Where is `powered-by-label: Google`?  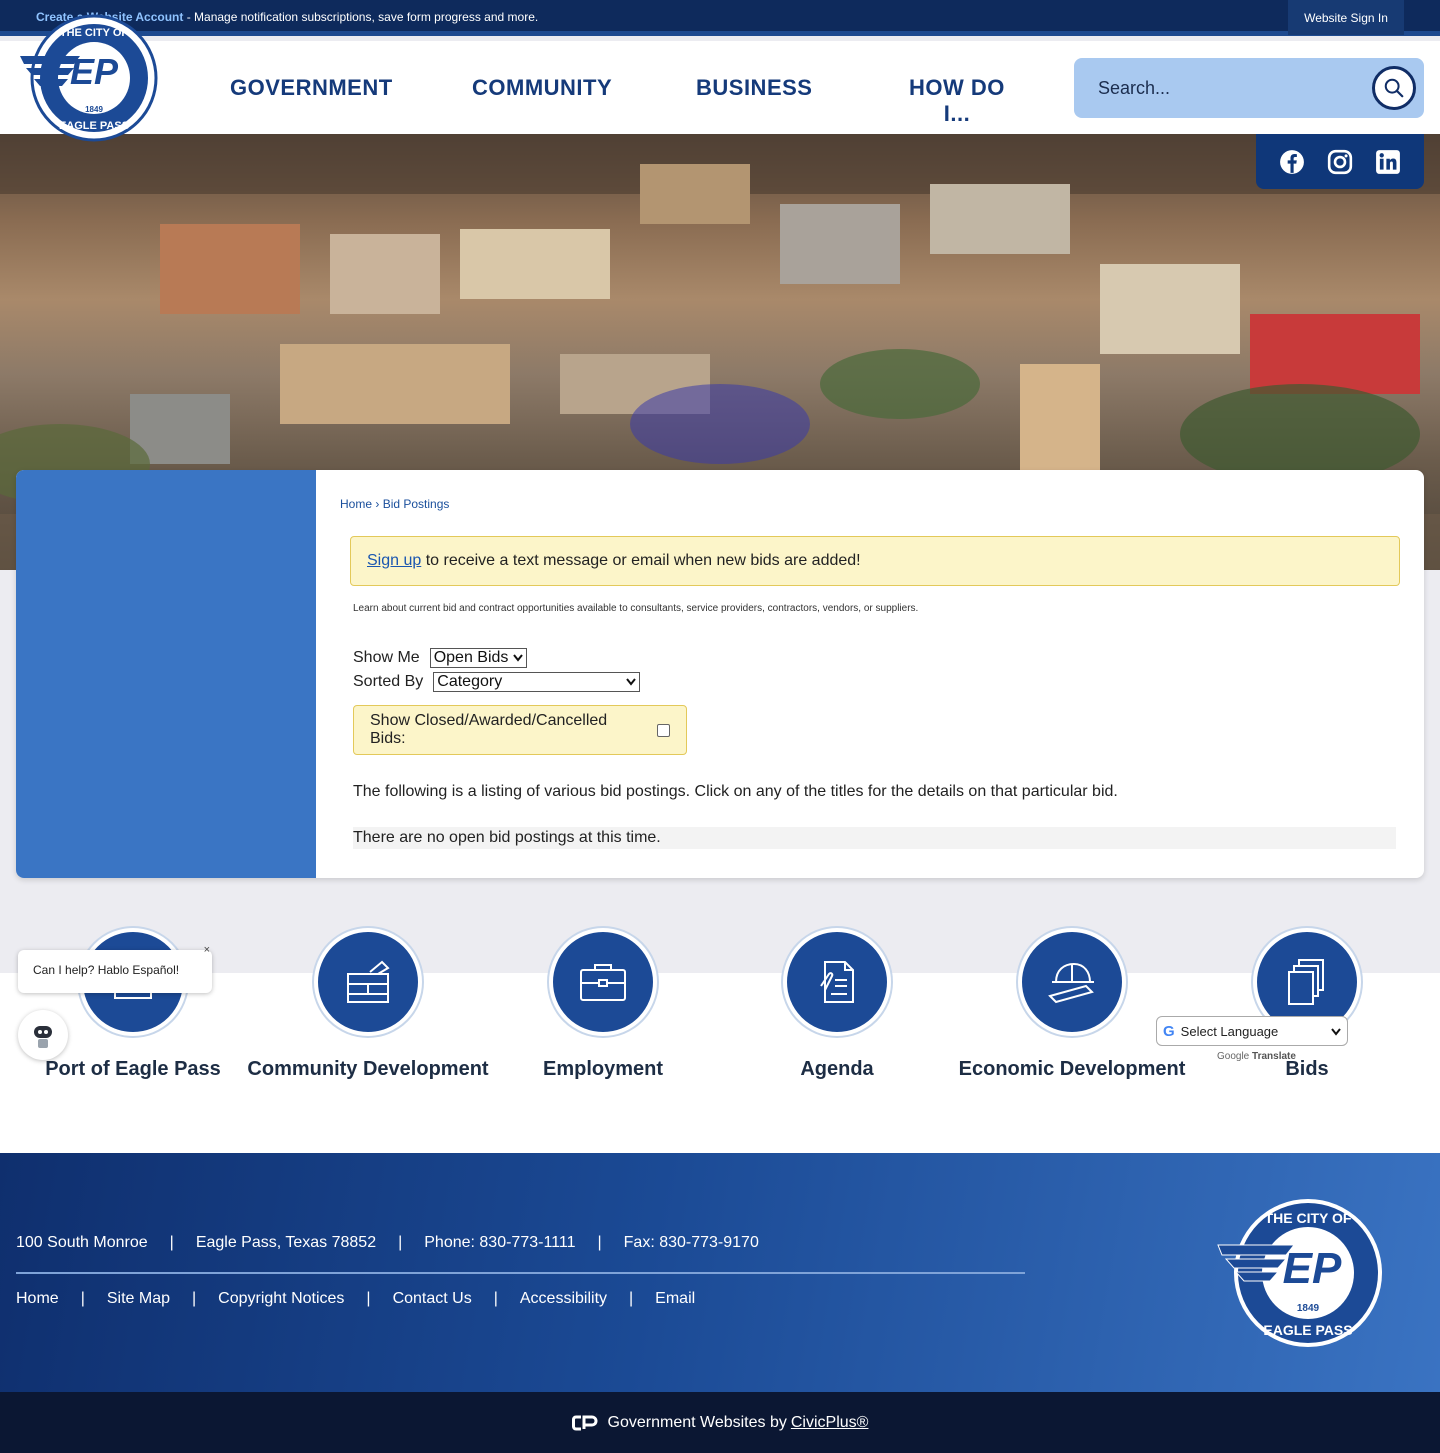
powered-by-label: Google is located at coordinates (1233, 1056).